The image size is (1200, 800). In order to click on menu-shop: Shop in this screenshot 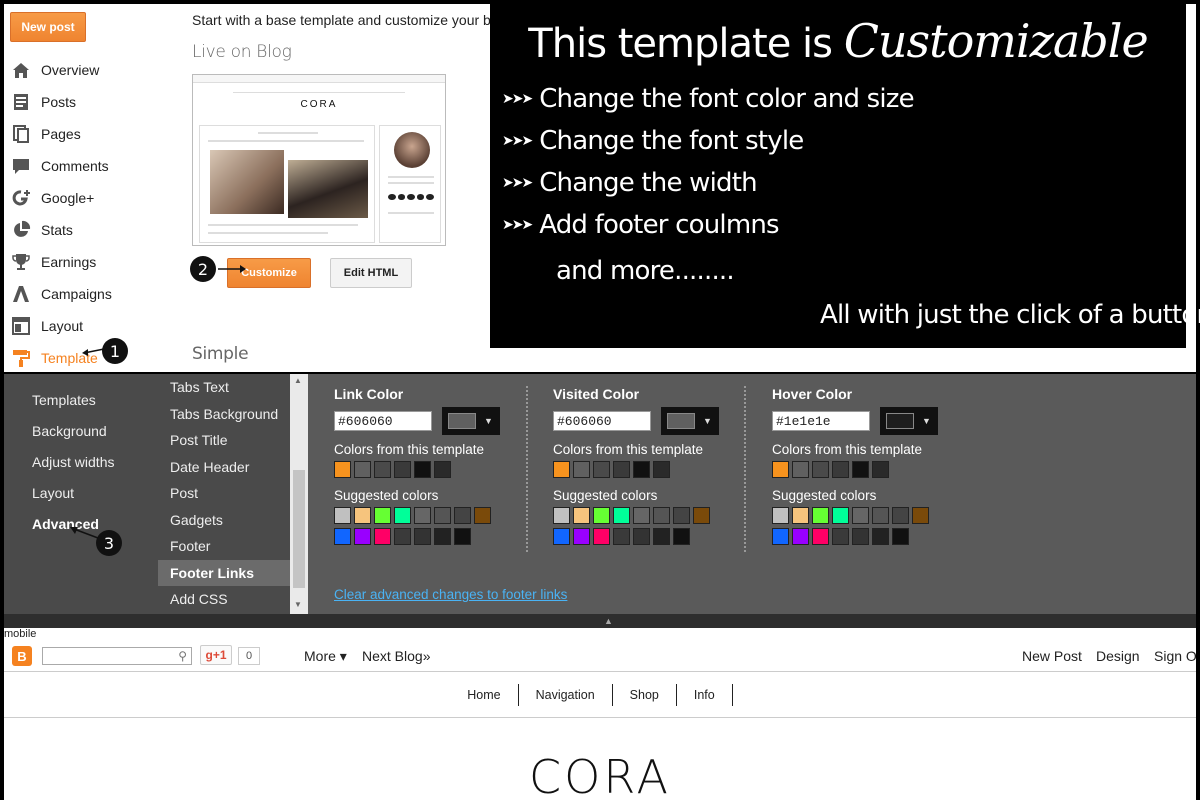, I will do `click(645, 694)`.